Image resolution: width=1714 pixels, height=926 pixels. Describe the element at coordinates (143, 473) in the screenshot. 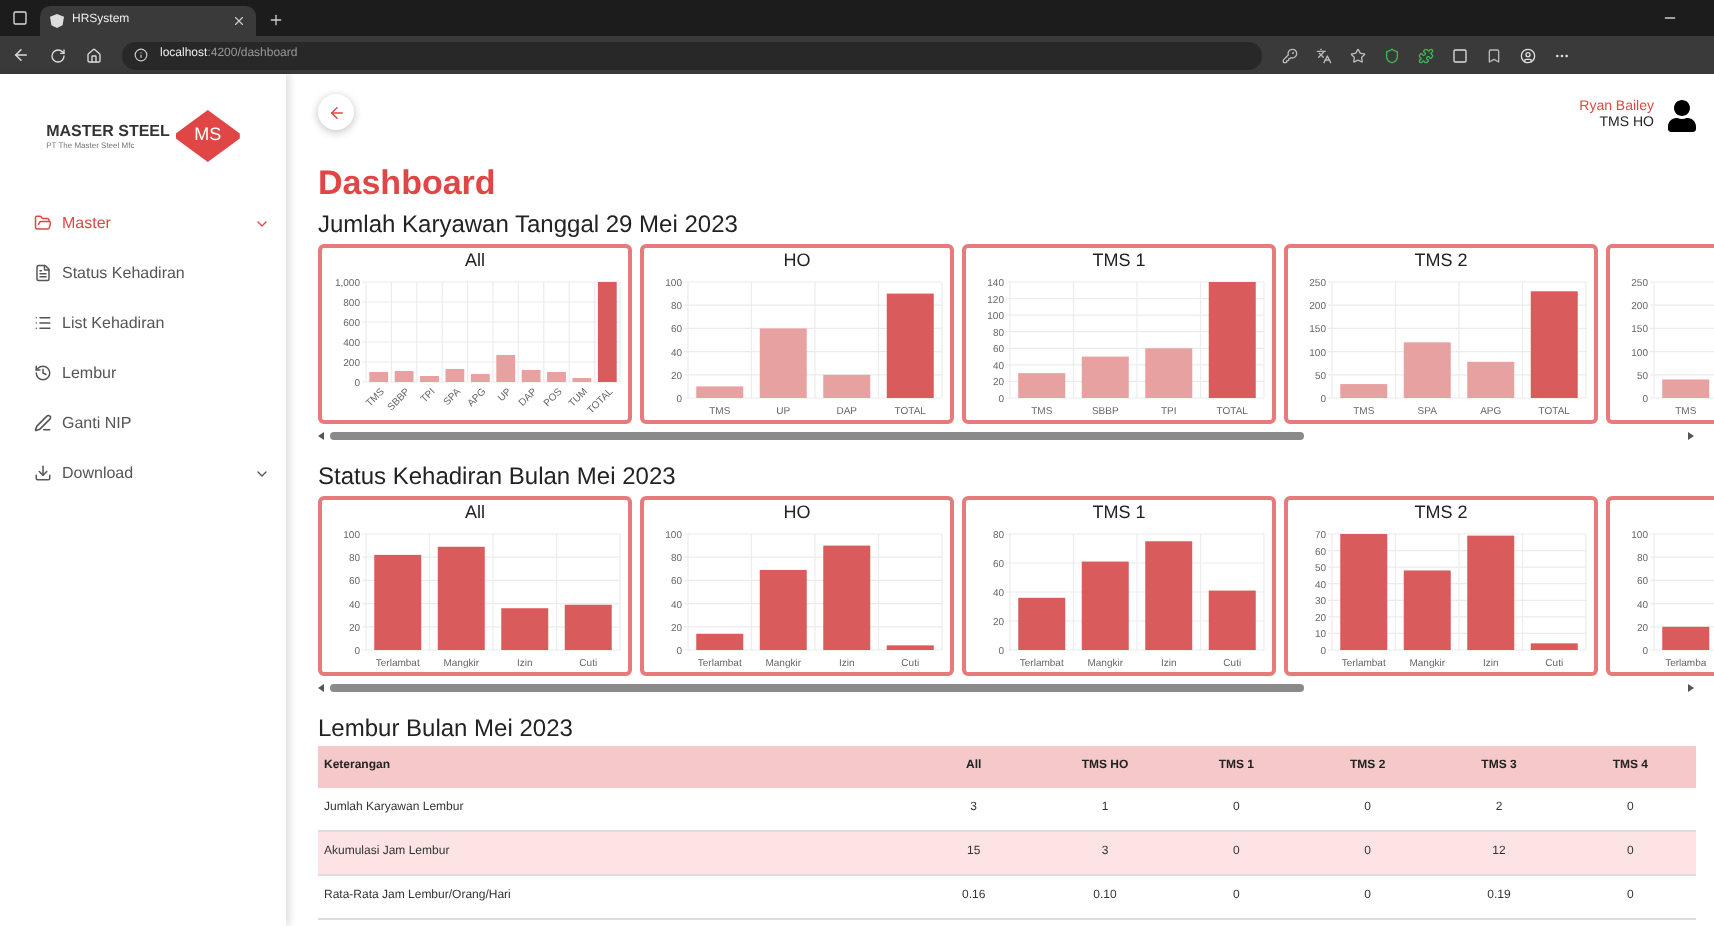

I see `sidebar-item: Download` at that location.